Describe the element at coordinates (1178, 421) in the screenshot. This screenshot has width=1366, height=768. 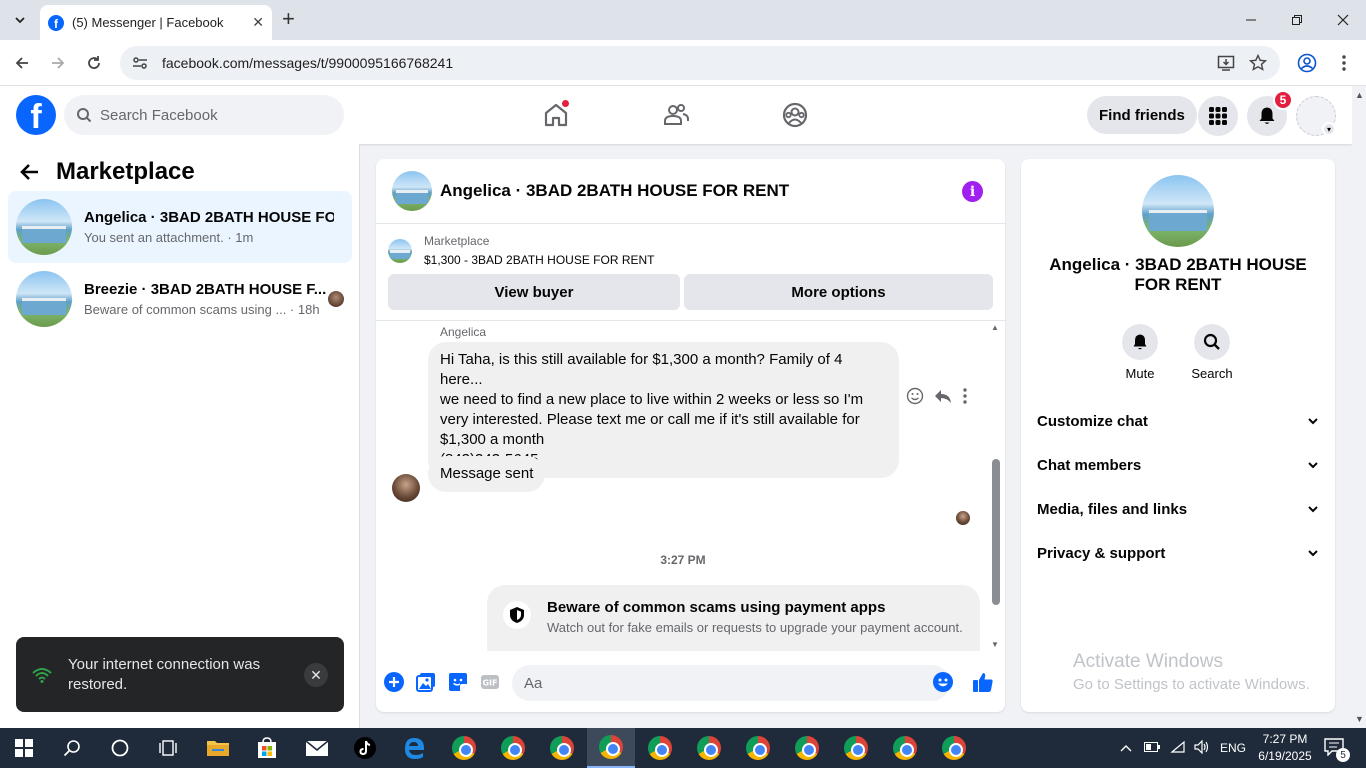
I see `customize-chat-item: Customize chat` at that location.